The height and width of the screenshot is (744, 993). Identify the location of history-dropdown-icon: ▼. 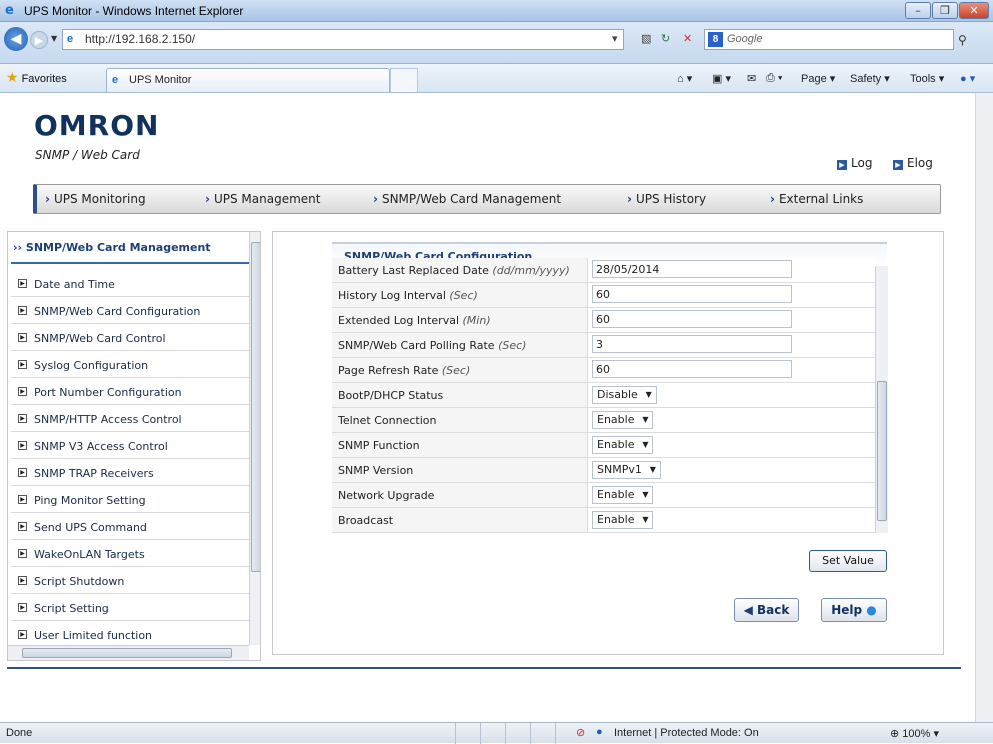
(54, 38).